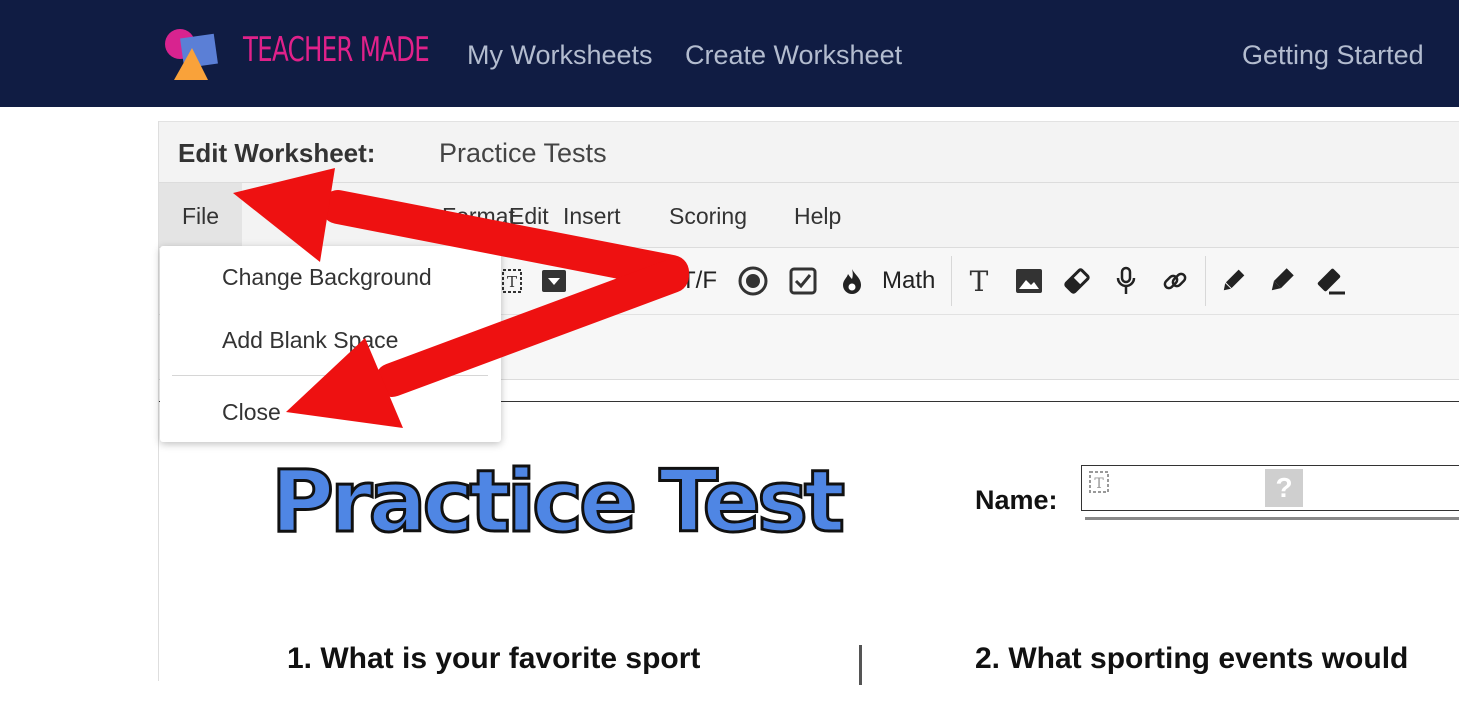 The height and width of the screenshot is (702, 1459). I want to click on menu-insert: Insert, so click(592, 216).